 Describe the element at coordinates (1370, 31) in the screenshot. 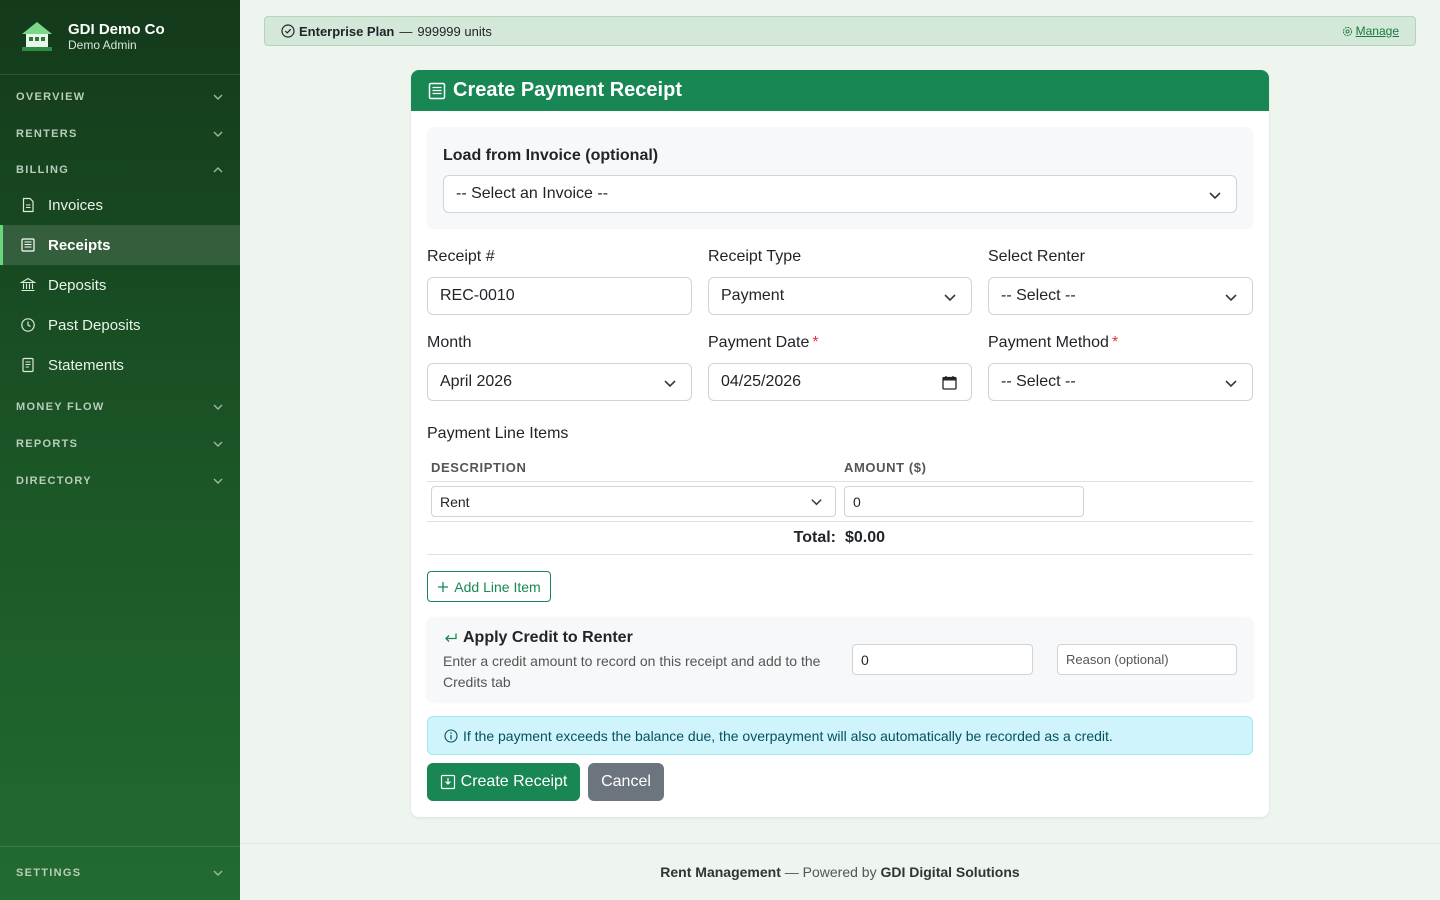

I see `manage-plan-link: Manage` at that location.